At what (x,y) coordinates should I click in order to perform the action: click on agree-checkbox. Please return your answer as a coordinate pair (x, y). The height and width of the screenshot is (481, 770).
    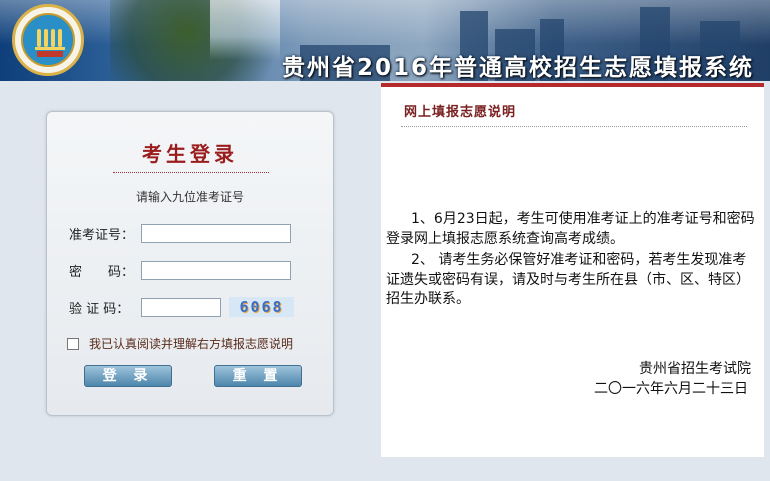
    Looking at the image, I should click on (73, 343).